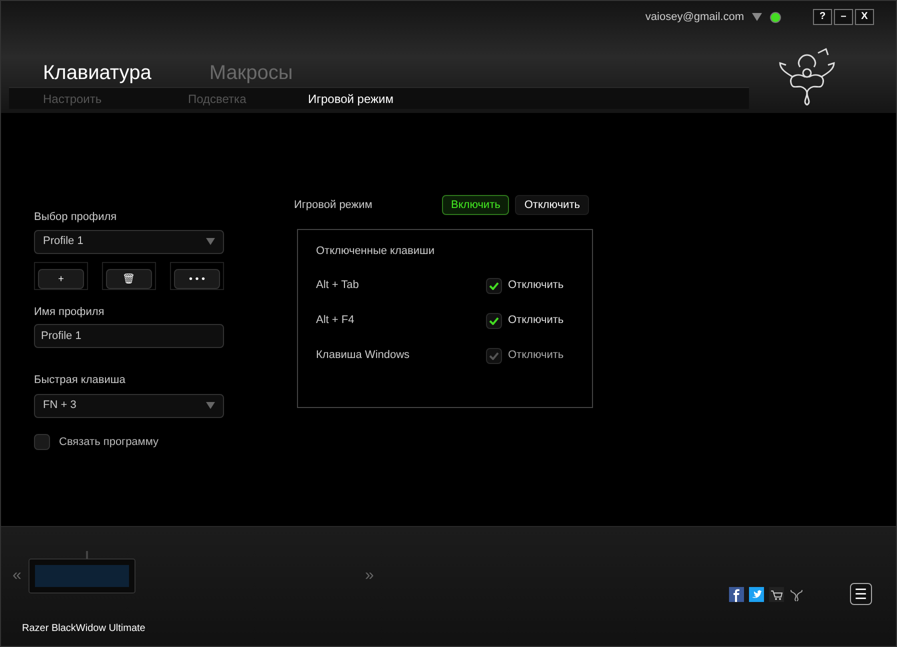  Describe the element at coordinates (109, 442) in the screenshot. I see `checkbox-label: Связать программу` at that location.